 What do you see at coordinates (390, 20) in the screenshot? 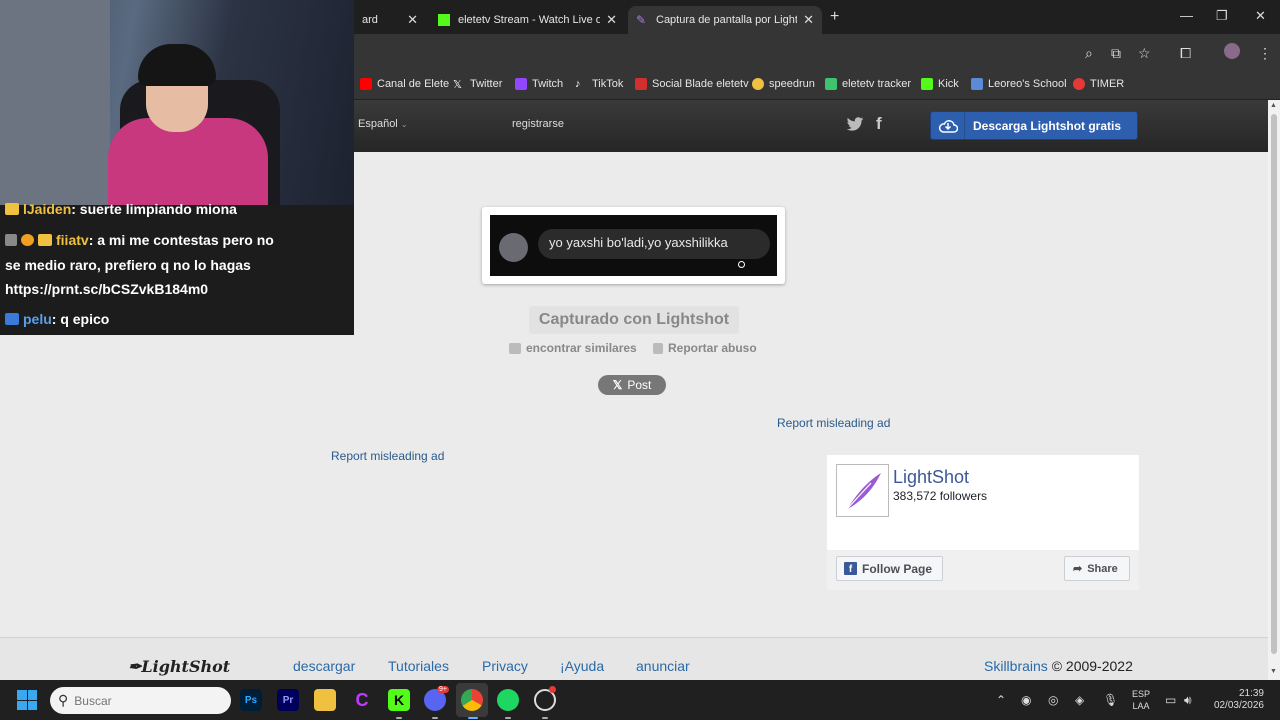
I see `tab-dashboard: ard ✕` at bounding box center [390, 20].